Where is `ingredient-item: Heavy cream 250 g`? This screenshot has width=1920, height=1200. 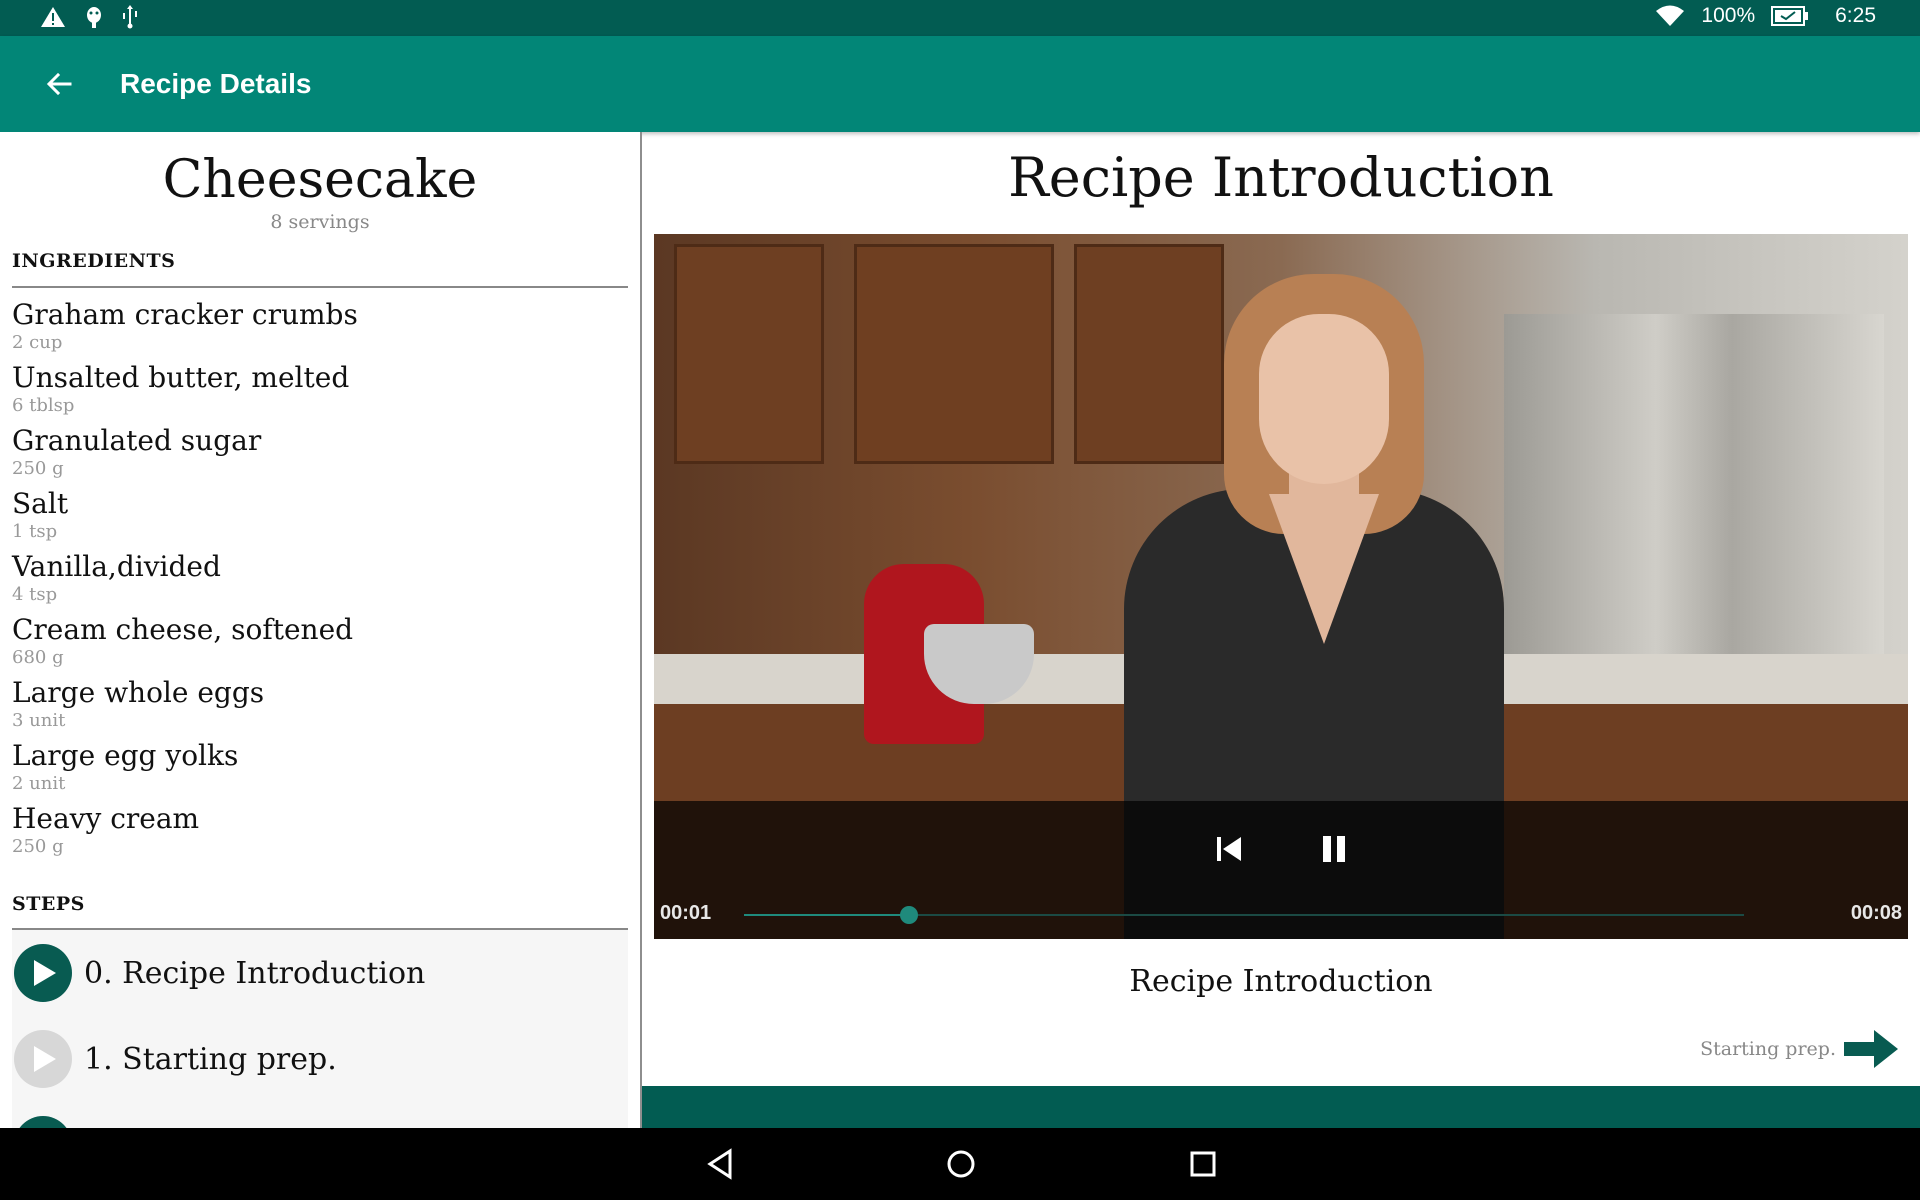 ingredient-item: Heavy cream 250 g is located at coordinates (320, 833).